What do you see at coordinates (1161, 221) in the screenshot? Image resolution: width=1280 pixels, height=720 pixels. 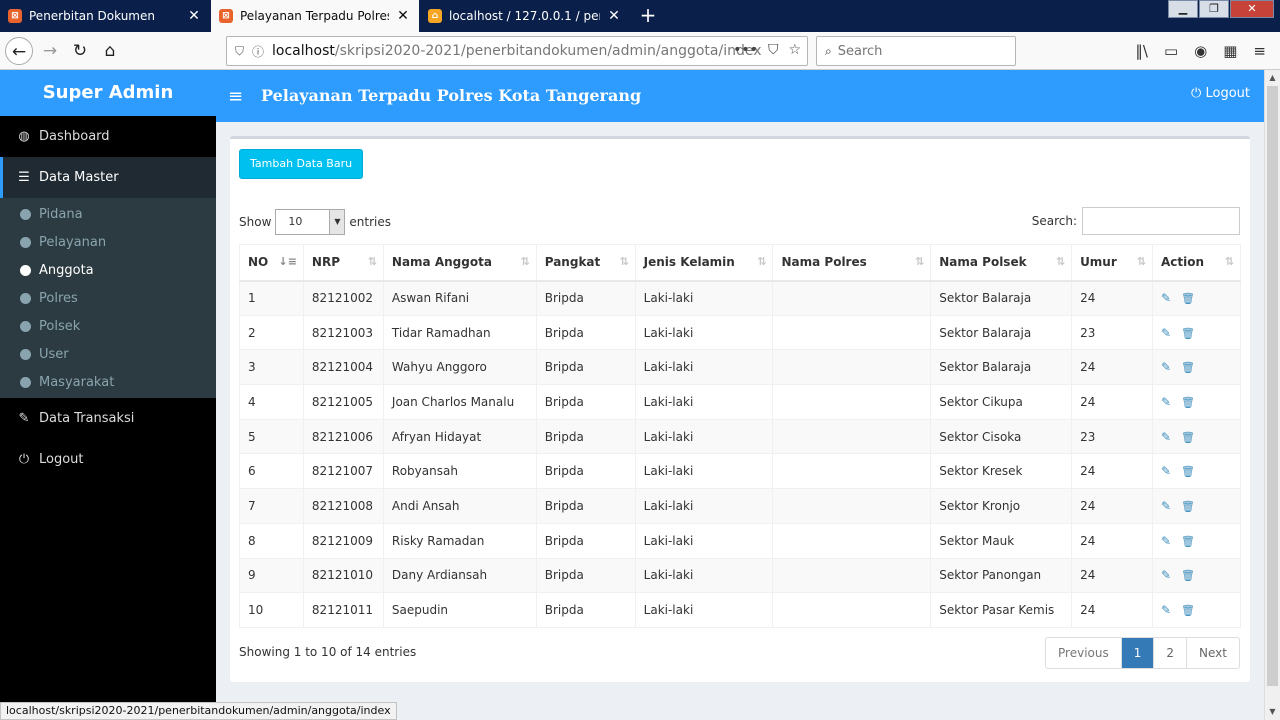 I see `table-search-input` at bounding box center [1161, 221].